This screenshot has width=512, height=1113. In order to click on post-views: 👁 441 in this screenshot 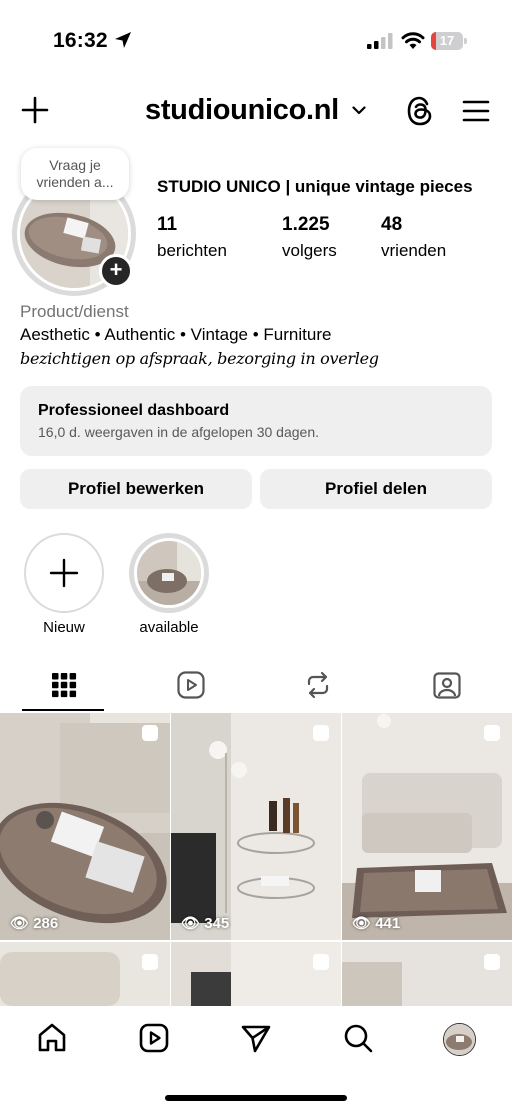, I will do `click(376, 923)`.